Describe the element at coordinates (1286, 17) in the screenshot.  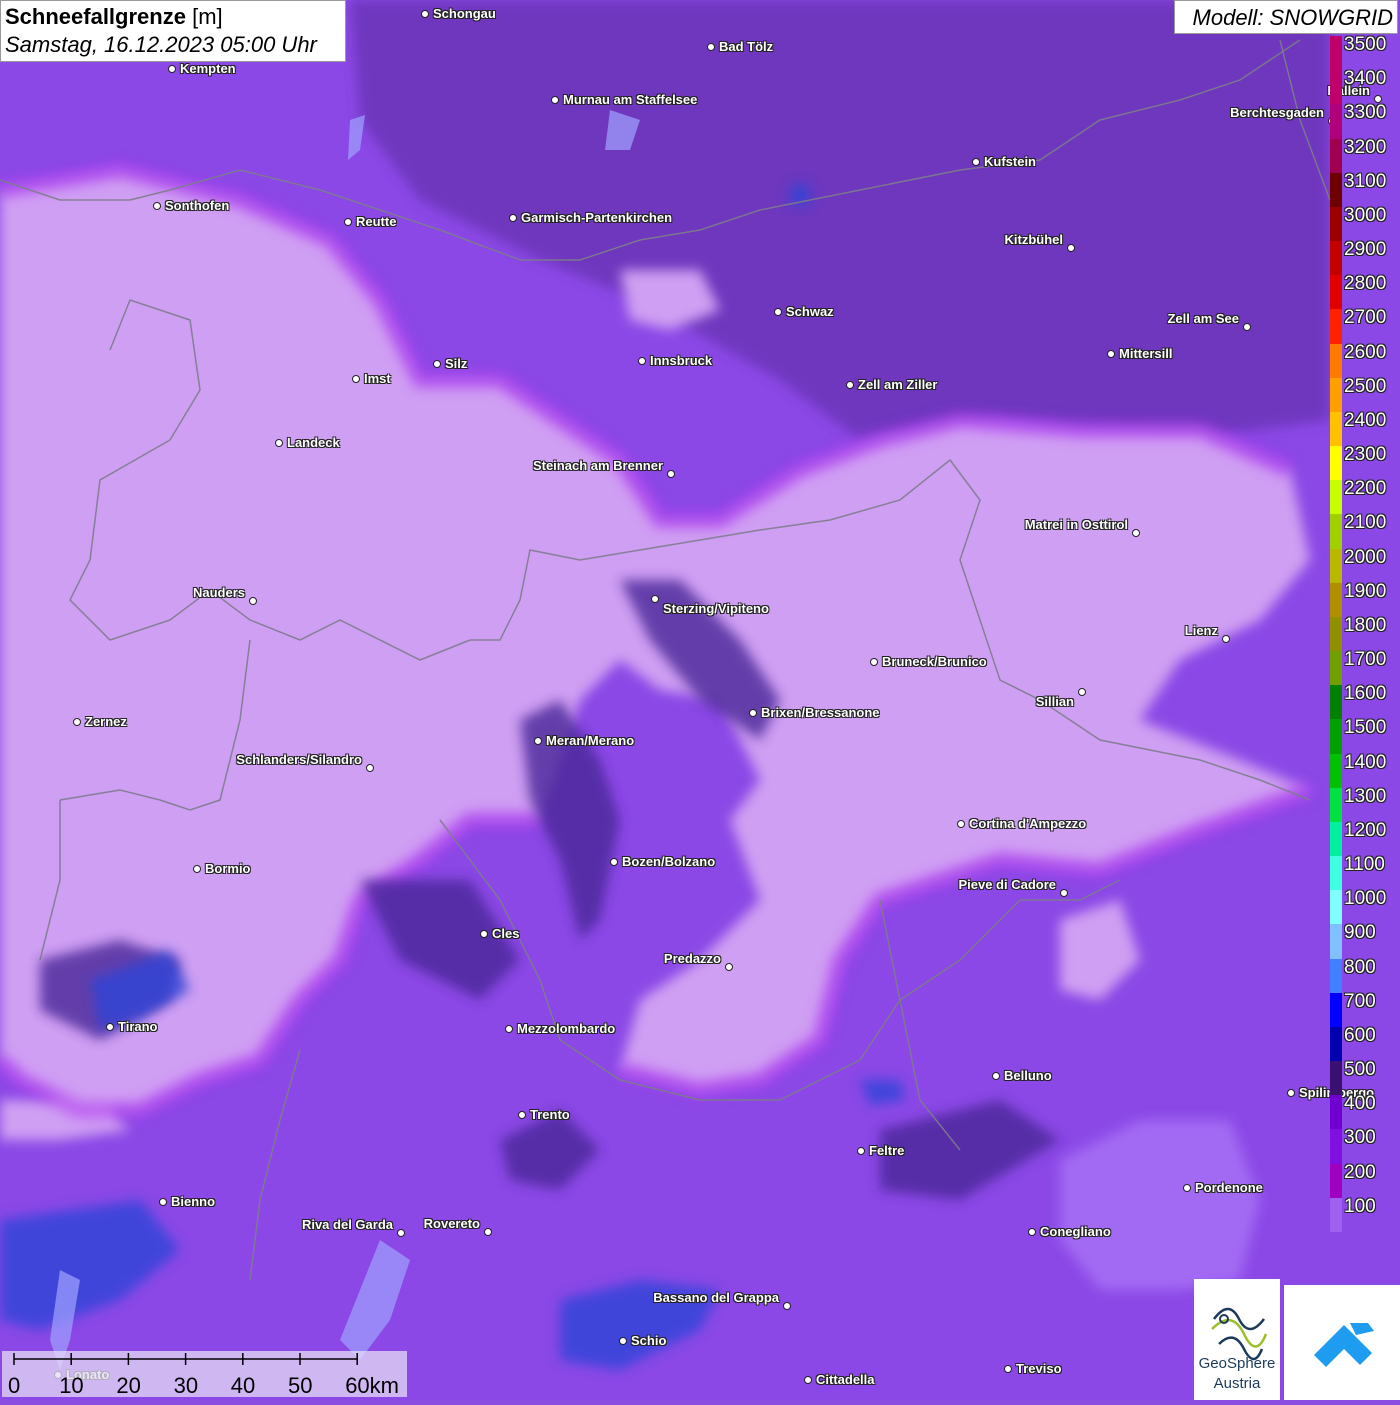
I see `model-label: Modell: SNOWGRID` at that location.